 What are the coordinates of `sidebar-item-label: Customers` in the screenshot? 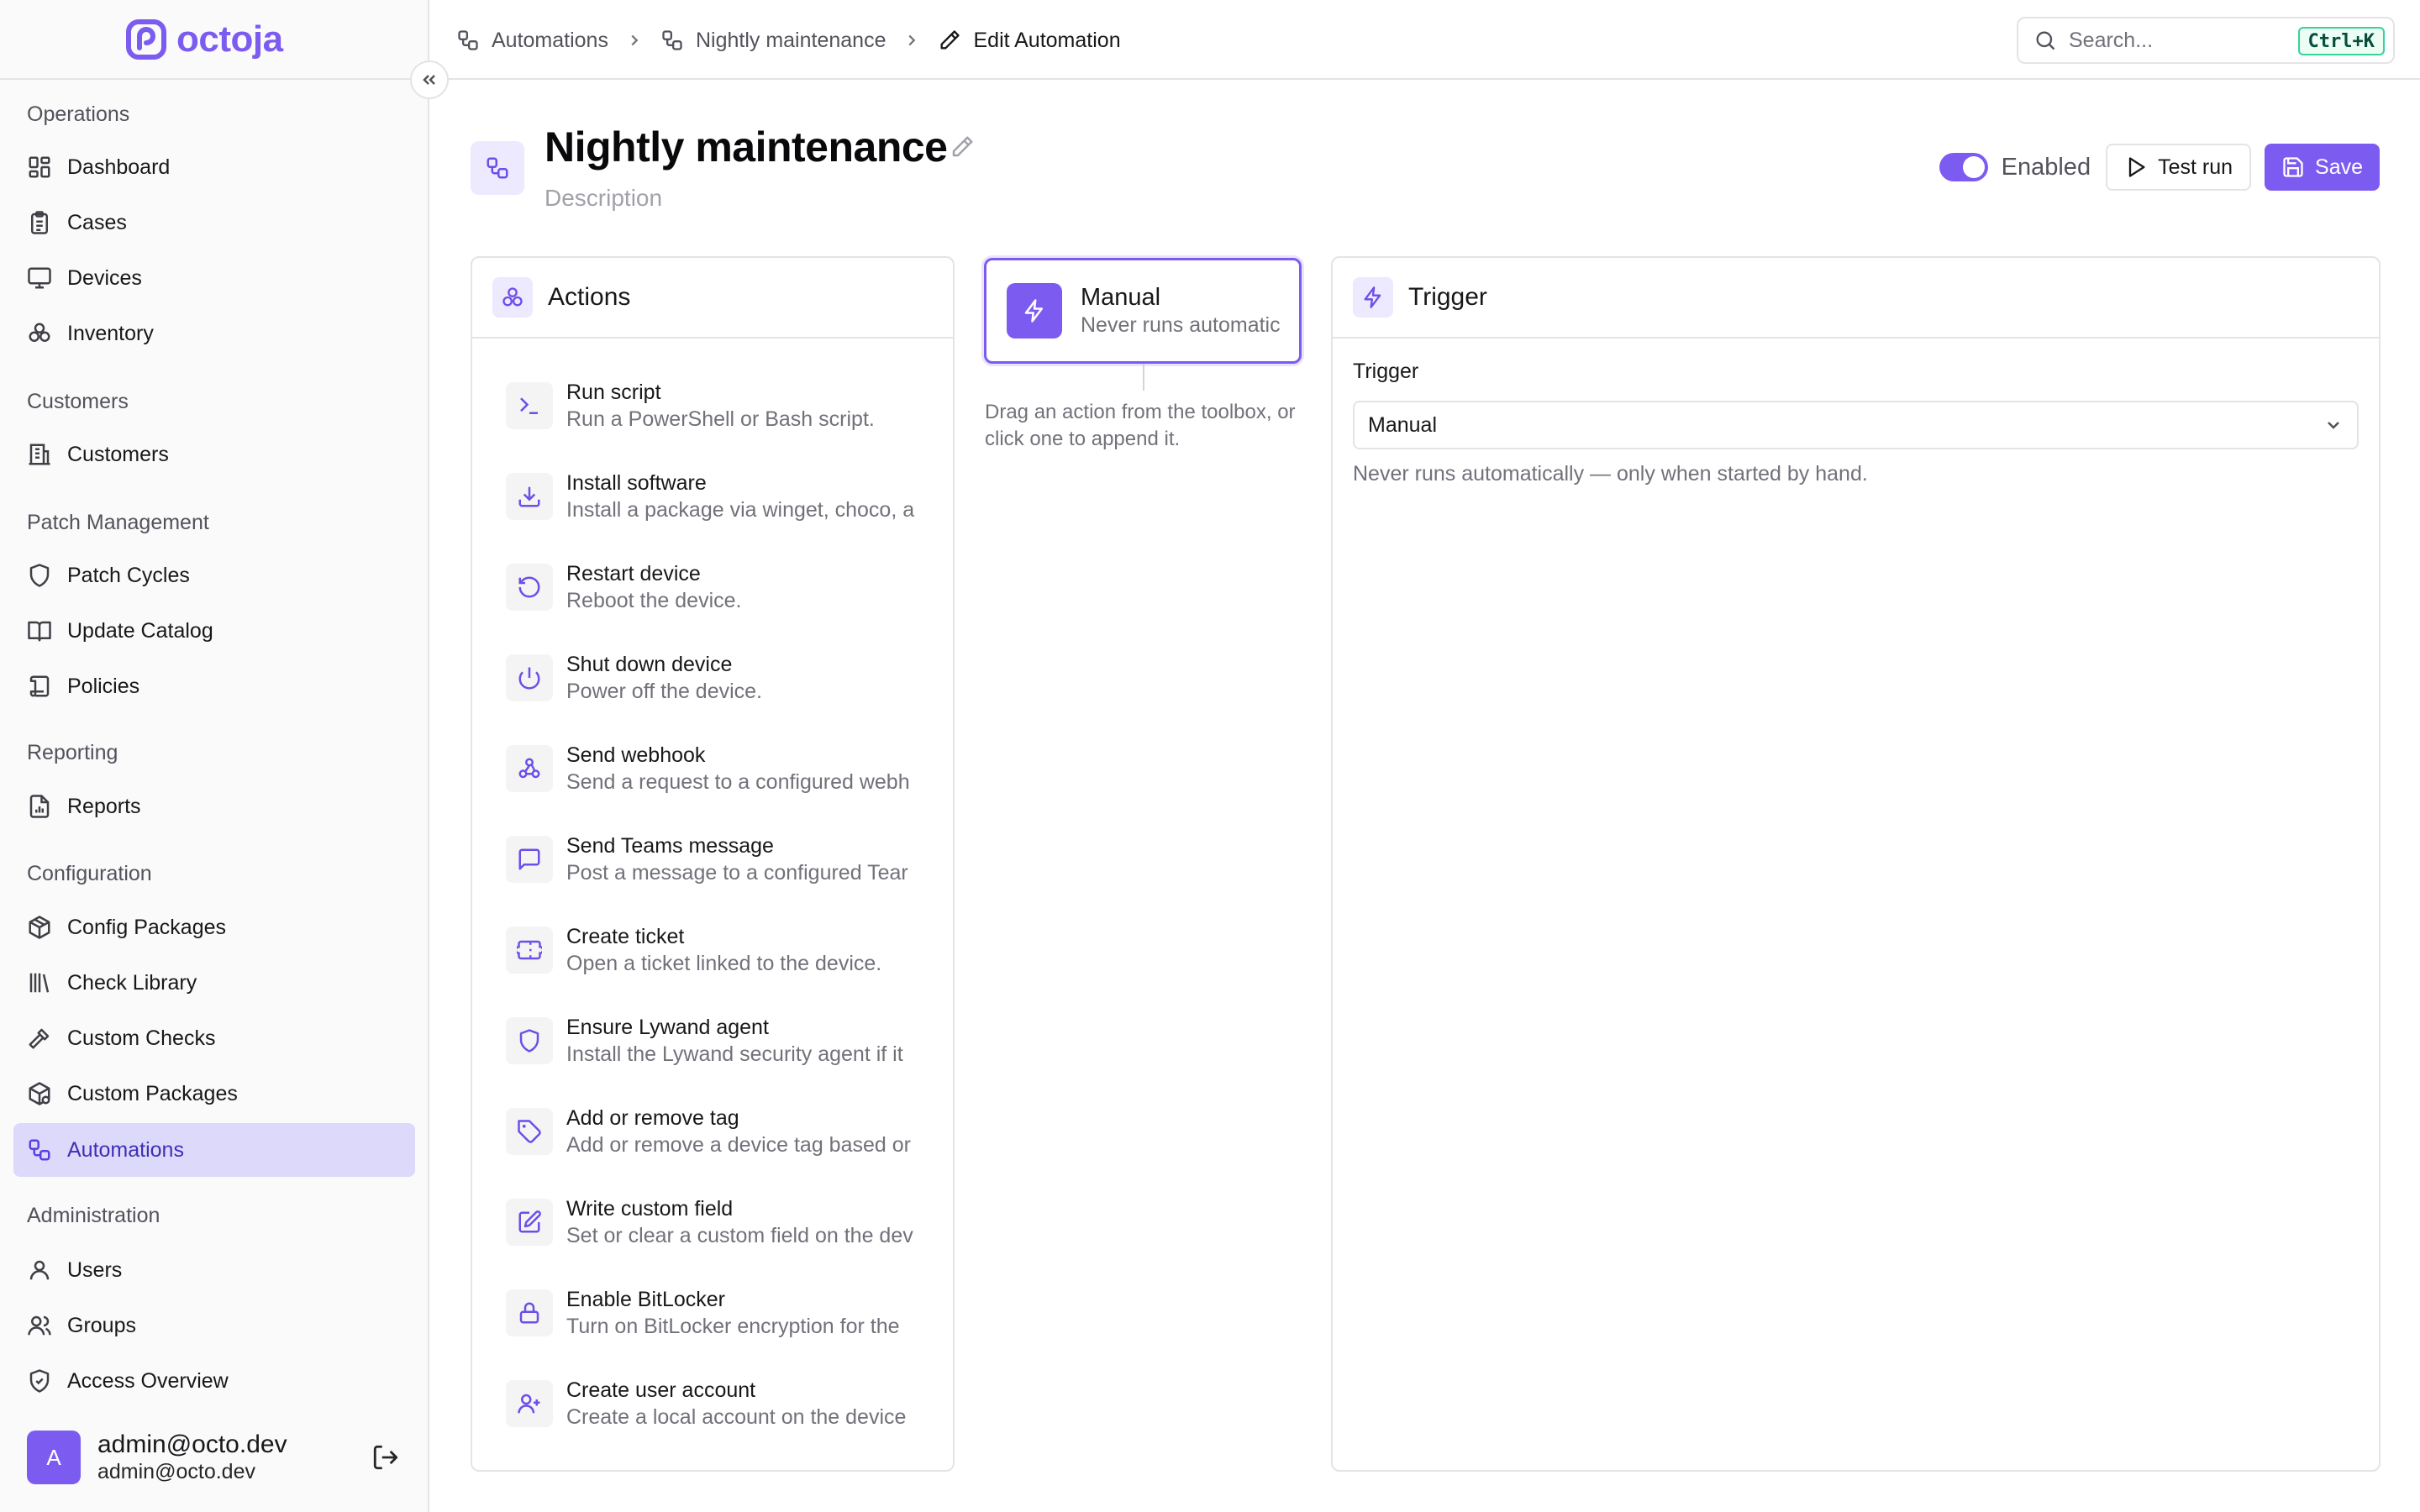 It's located at (118, 454).